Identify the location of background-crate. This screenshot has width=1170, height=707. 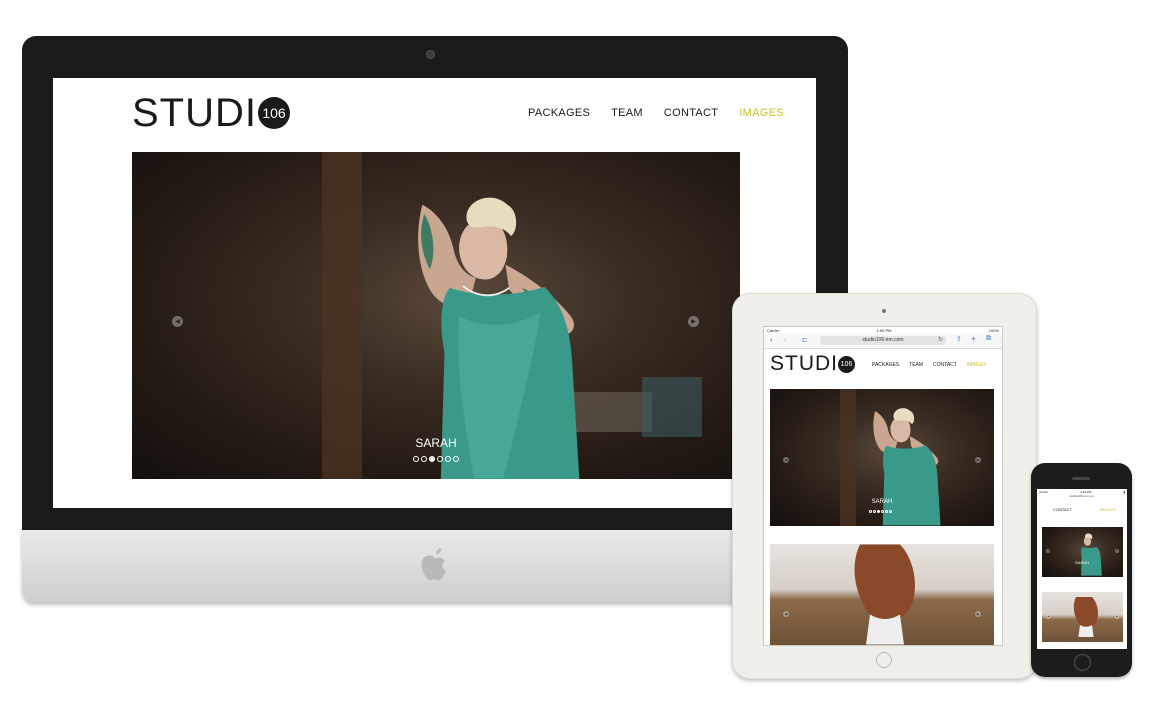
(672, 407).